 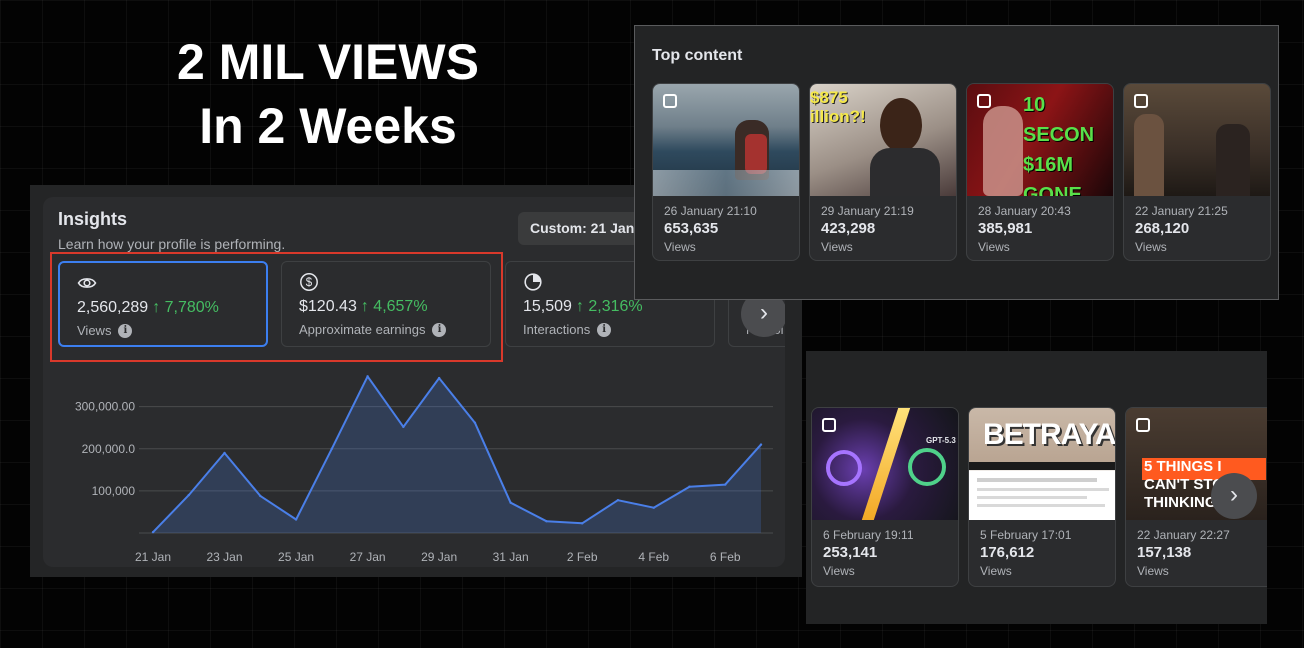 I want to click on video-views: 653,635, so click(x=691, y=228).